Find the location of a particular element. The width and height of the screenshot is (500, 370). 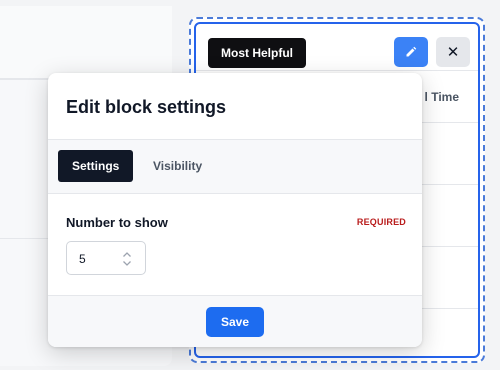

number-to-show-label: Number to show is located at coordinates (117, 222).